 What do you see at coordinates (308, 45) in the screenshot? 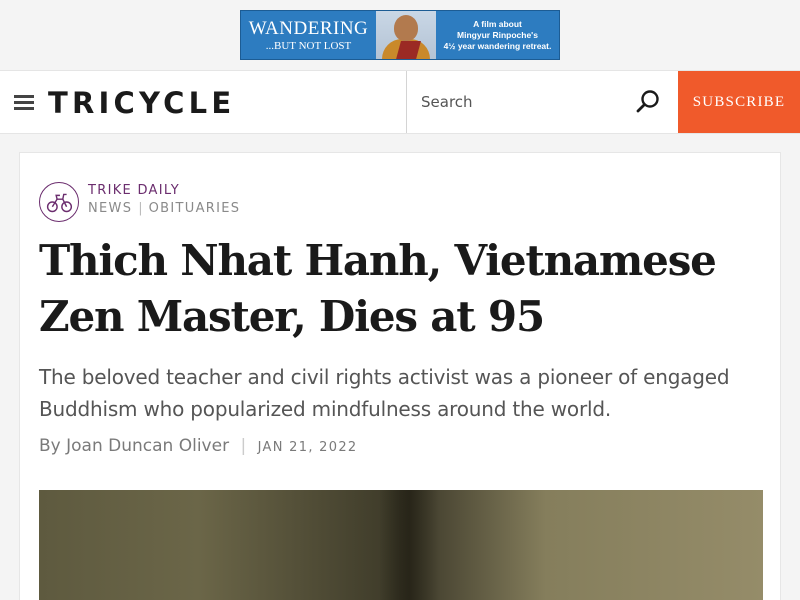
I see `ad-subtitle: ...BUT NOT LOST` at bounding box center [308, 45].